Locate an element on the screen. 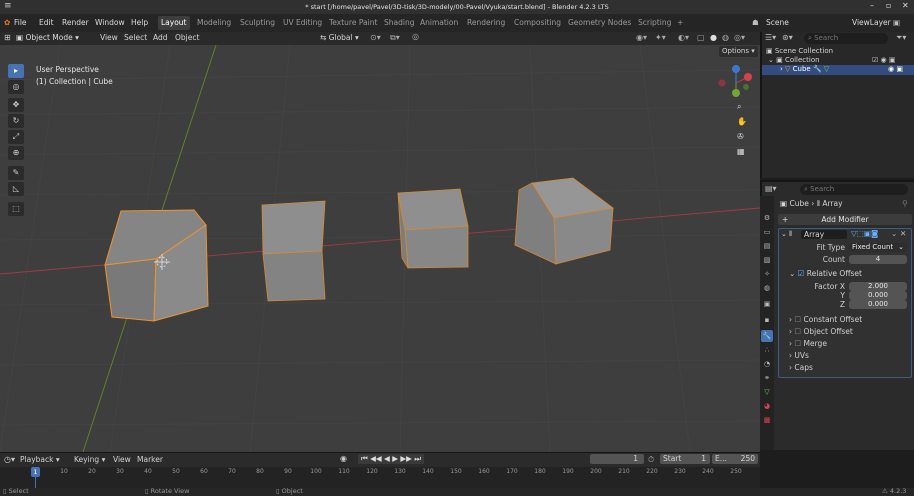 This screenshot has height=496, width=914. display-mode-icon: ⊛▾ is located at coordinates (787, 37).